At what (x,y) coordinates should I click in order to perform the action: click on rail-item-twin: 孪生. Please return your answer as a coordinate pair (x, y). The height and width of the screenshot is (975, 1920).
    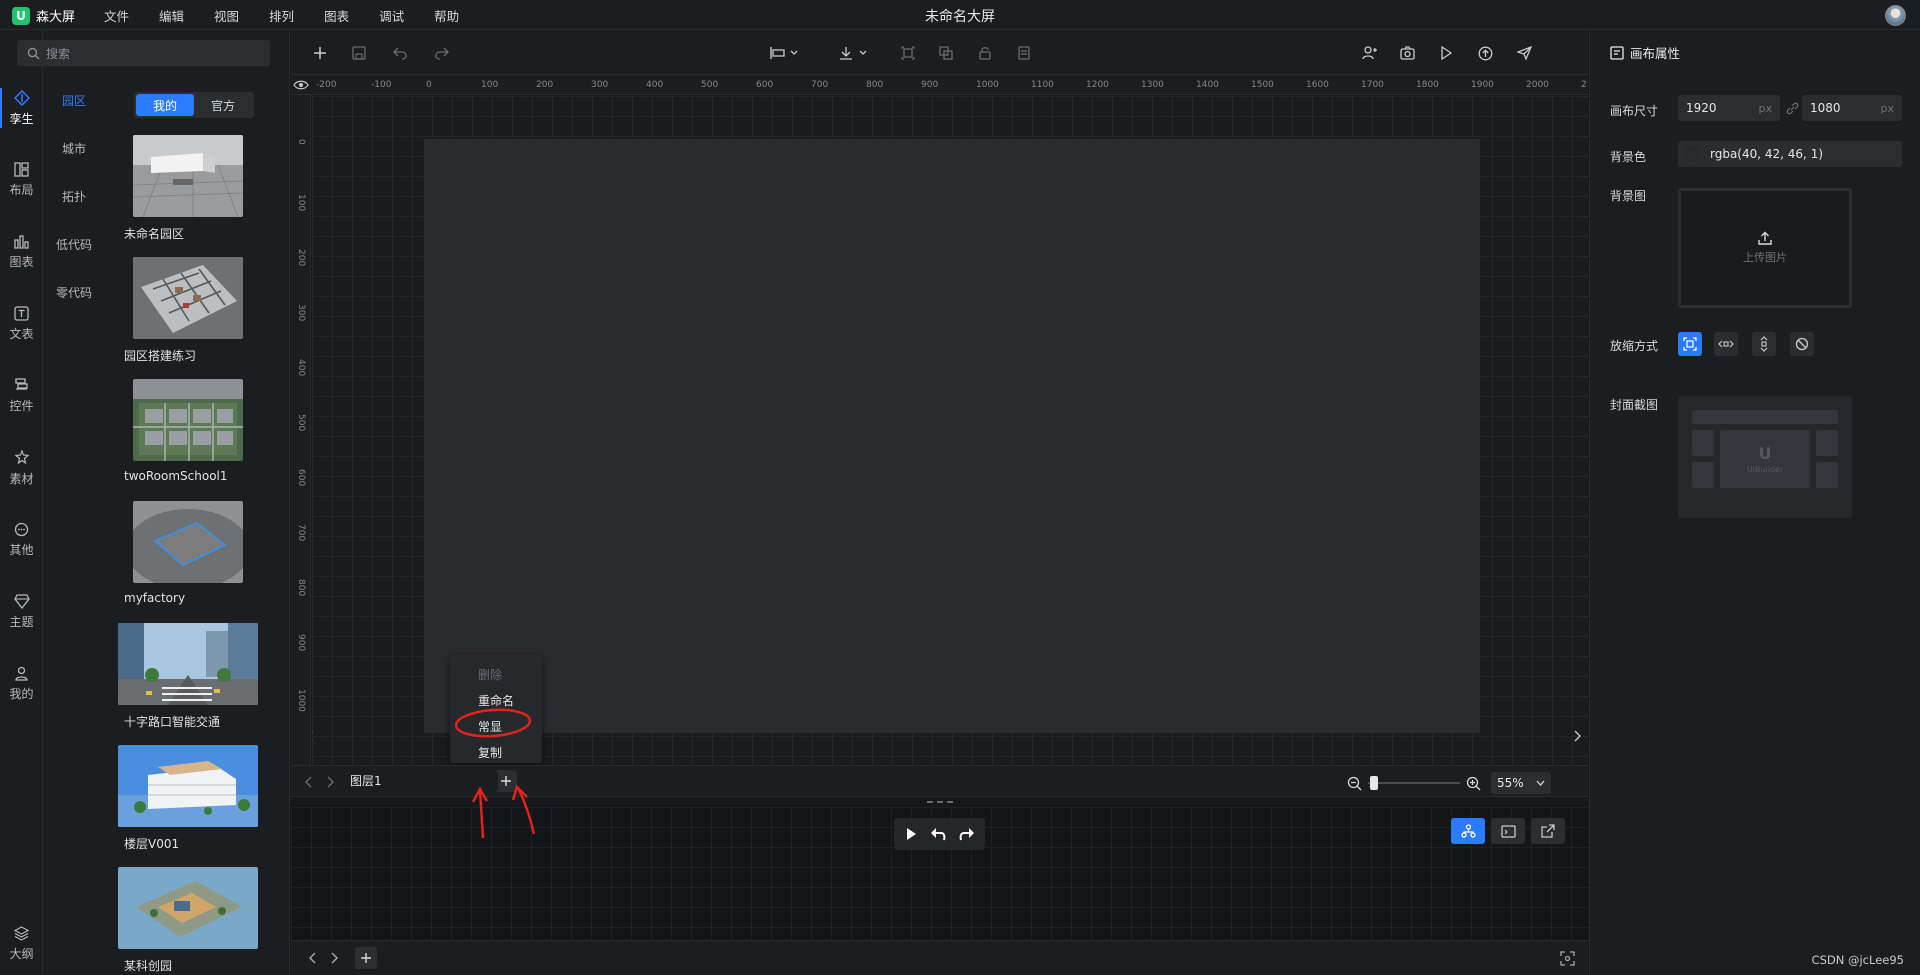
    Looking at the image, I should click on (21, 108).